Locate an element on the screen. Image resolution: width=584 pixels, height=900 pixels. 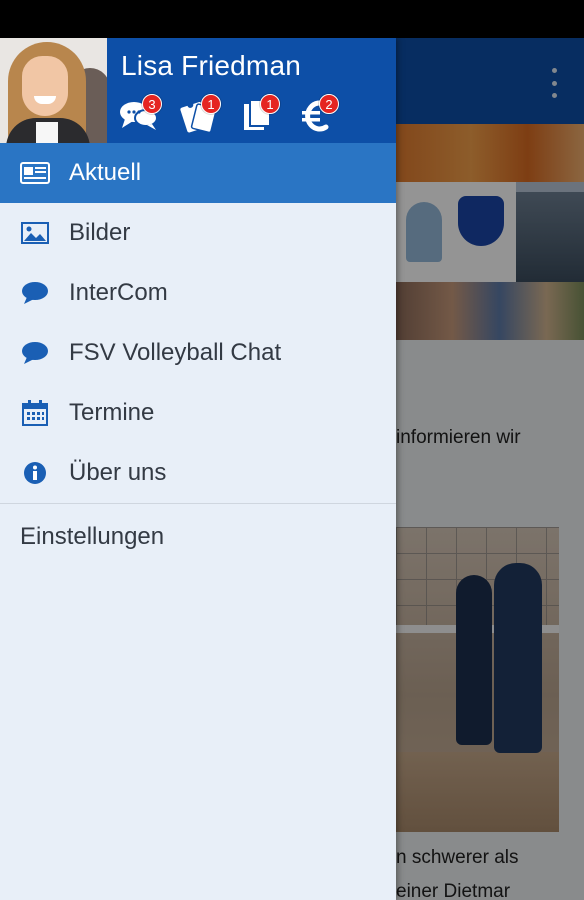
menu-divider is located at coordinates (198, 503).